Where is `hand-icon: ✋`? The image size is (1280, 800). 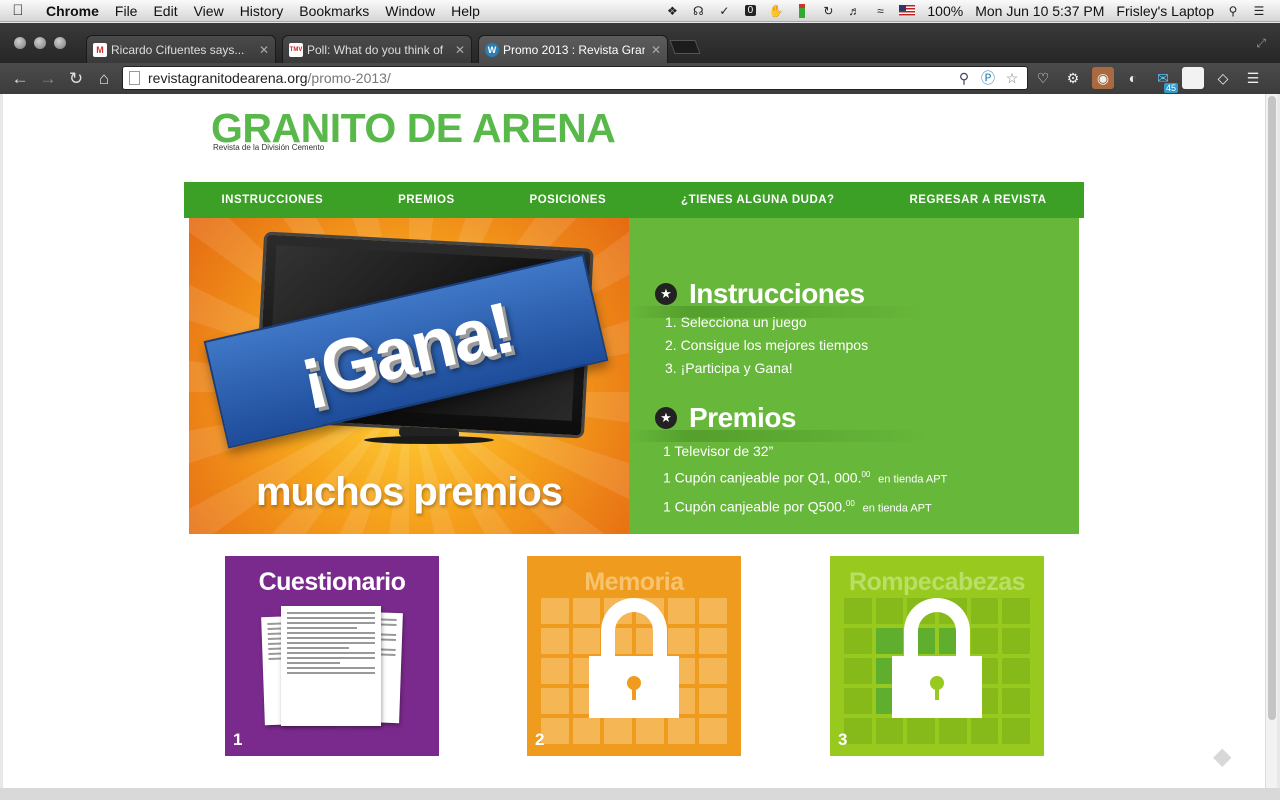
hand-icon: ✋ is located at coordinates (776, 11).